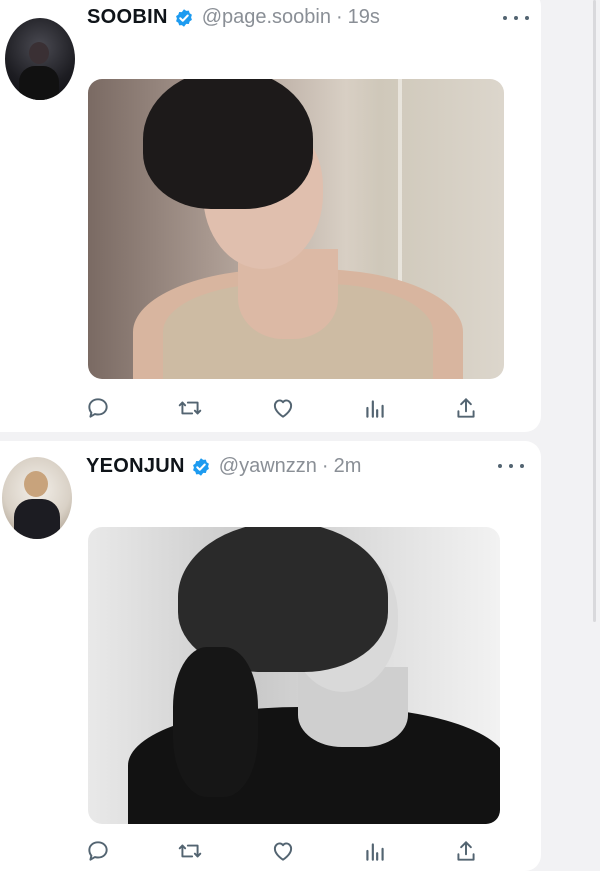 This screenshot has width=600, height=871. Describe the element at coordinates (594, 311) in the screenshot. I see `scrollbar` at that location.